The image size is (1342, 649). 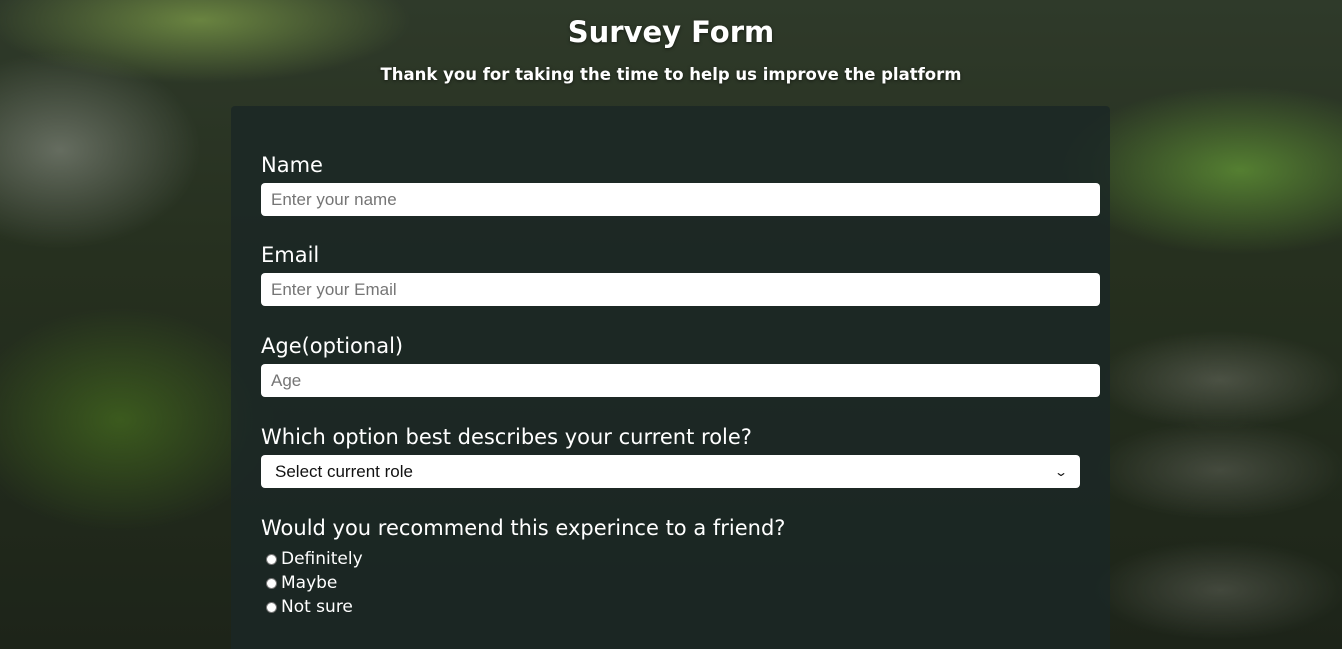 I want to click on email-label: Email, so click(x=290, y=255).